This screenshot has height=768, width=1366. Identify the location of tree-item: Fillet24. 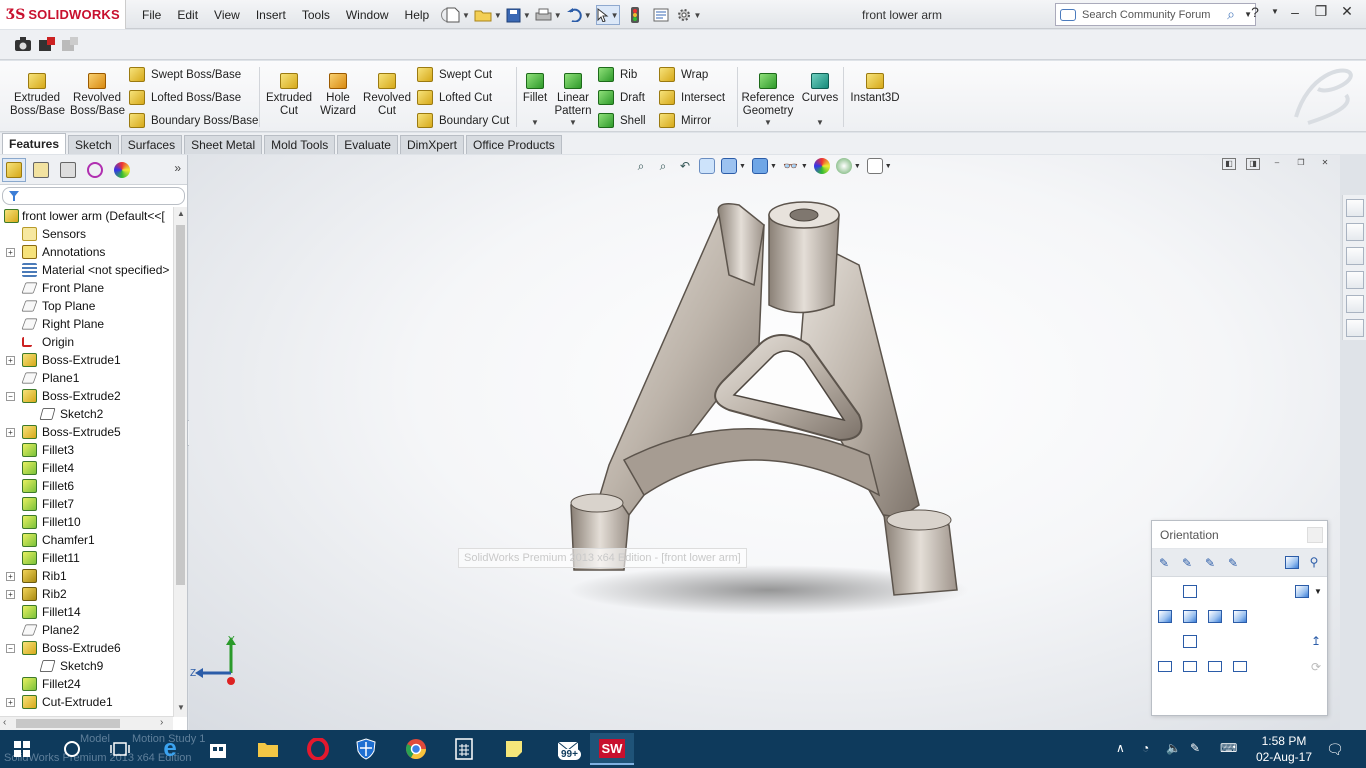
(86, 684).